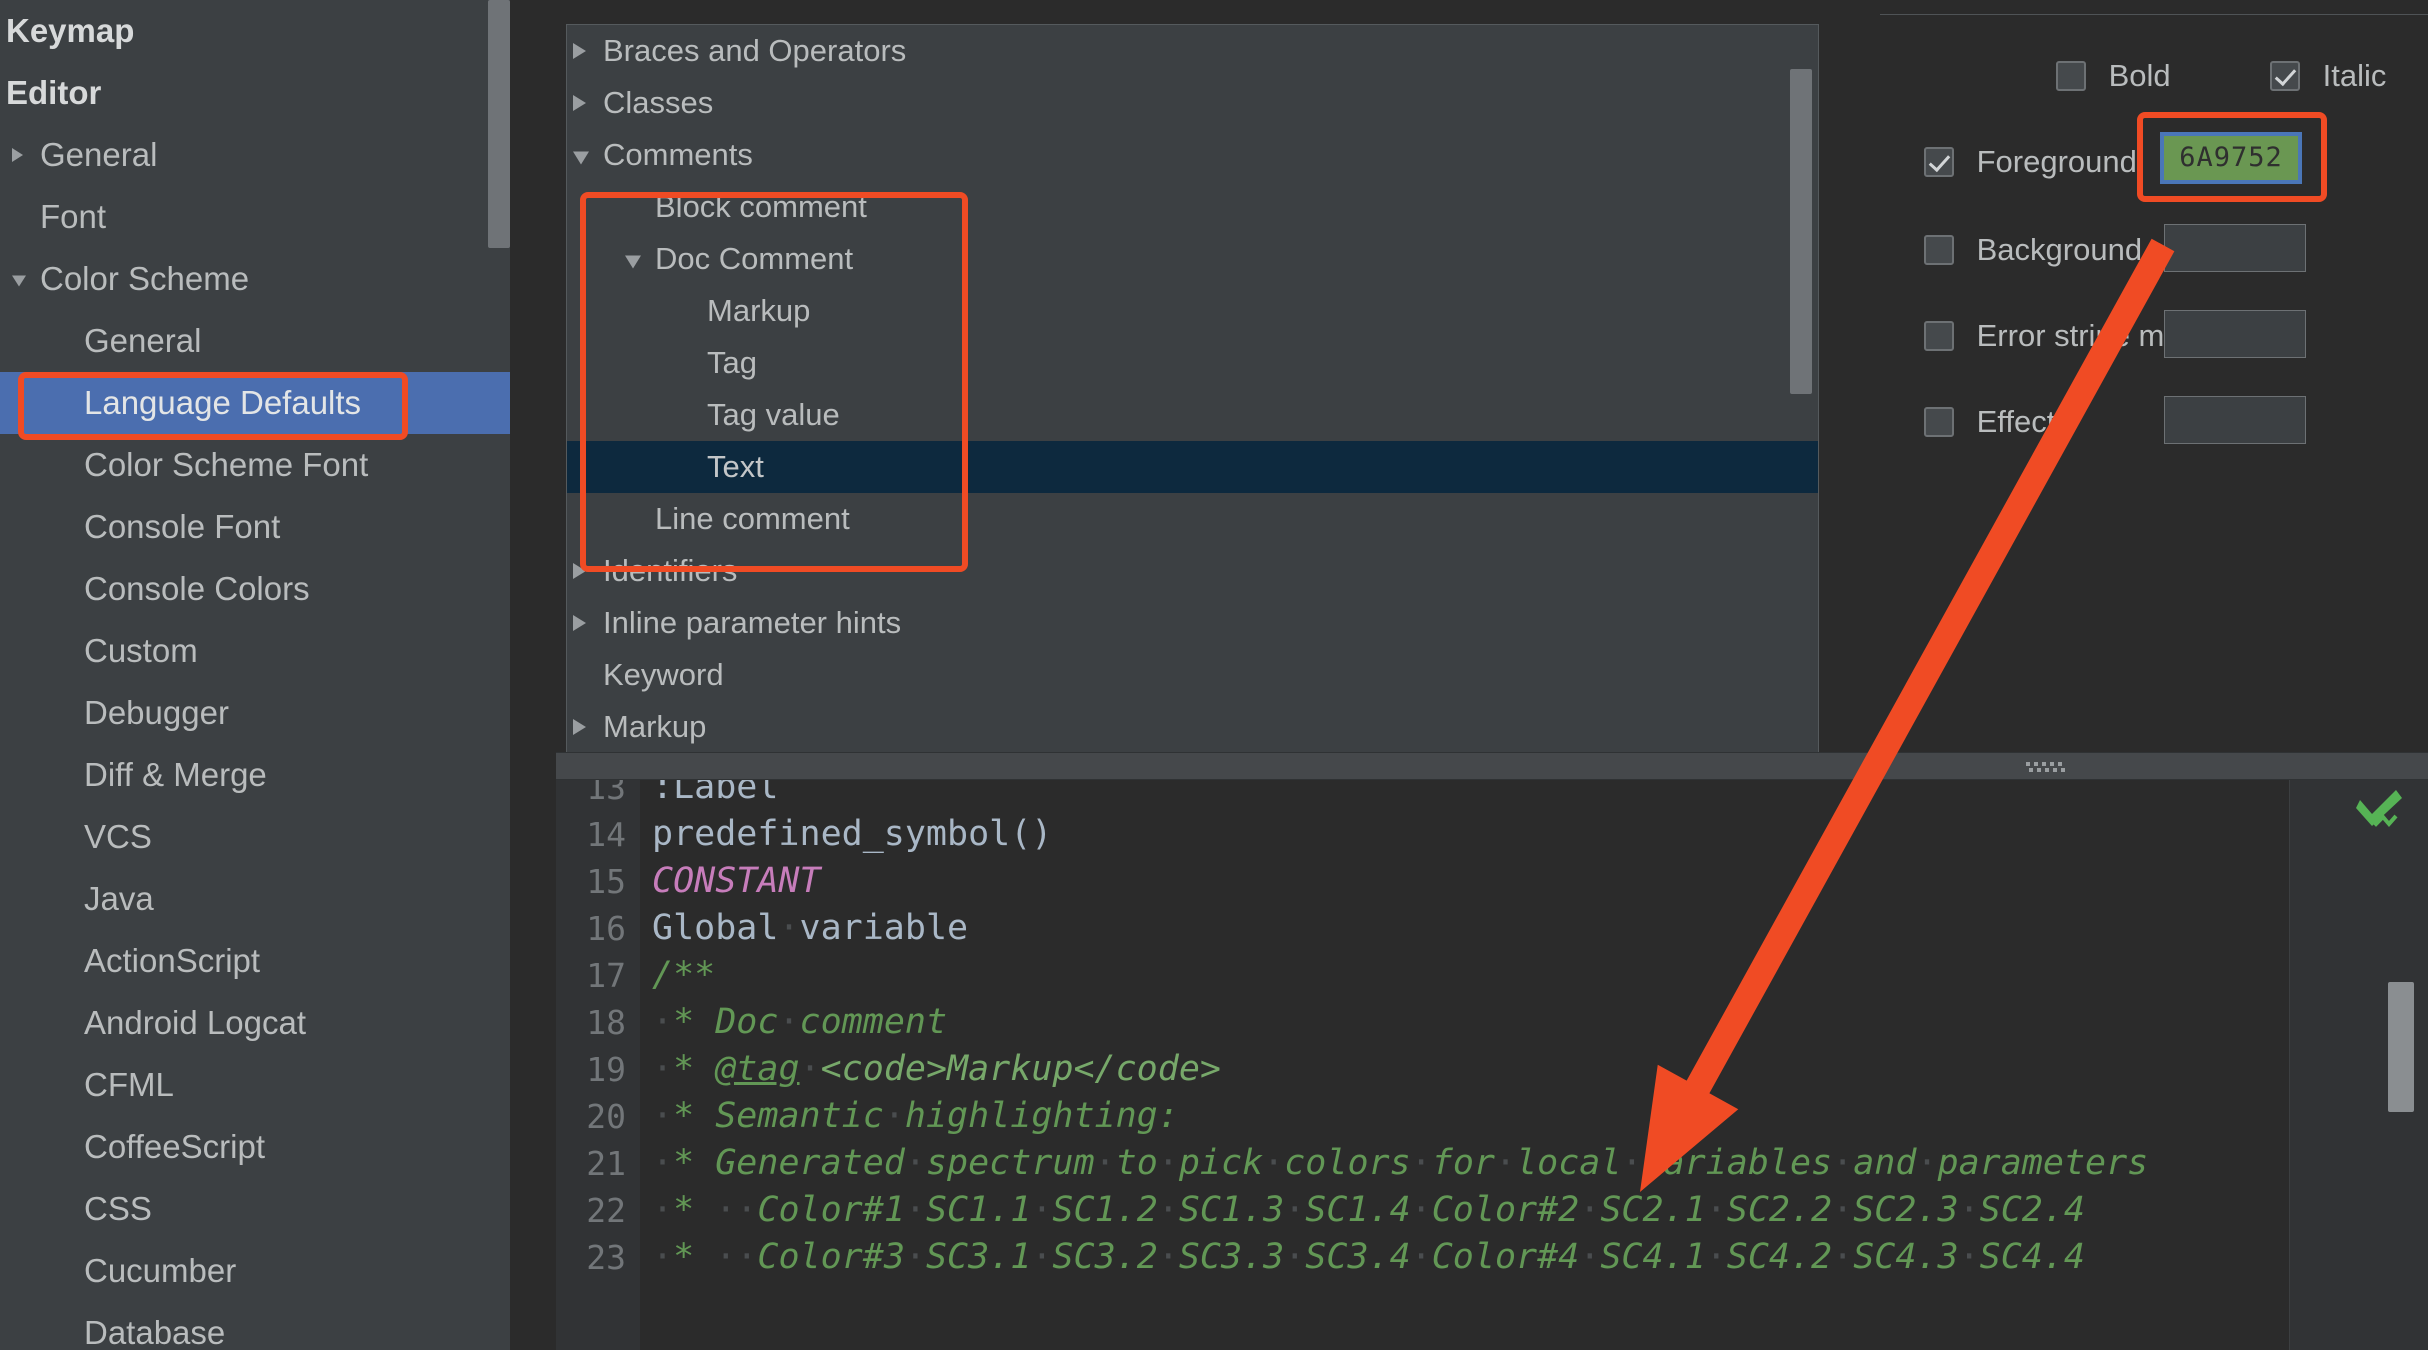  Describe the element at coordinates (267, 837) in the screenshot. I see `sidebar-item-vcs: VCS` at that location.